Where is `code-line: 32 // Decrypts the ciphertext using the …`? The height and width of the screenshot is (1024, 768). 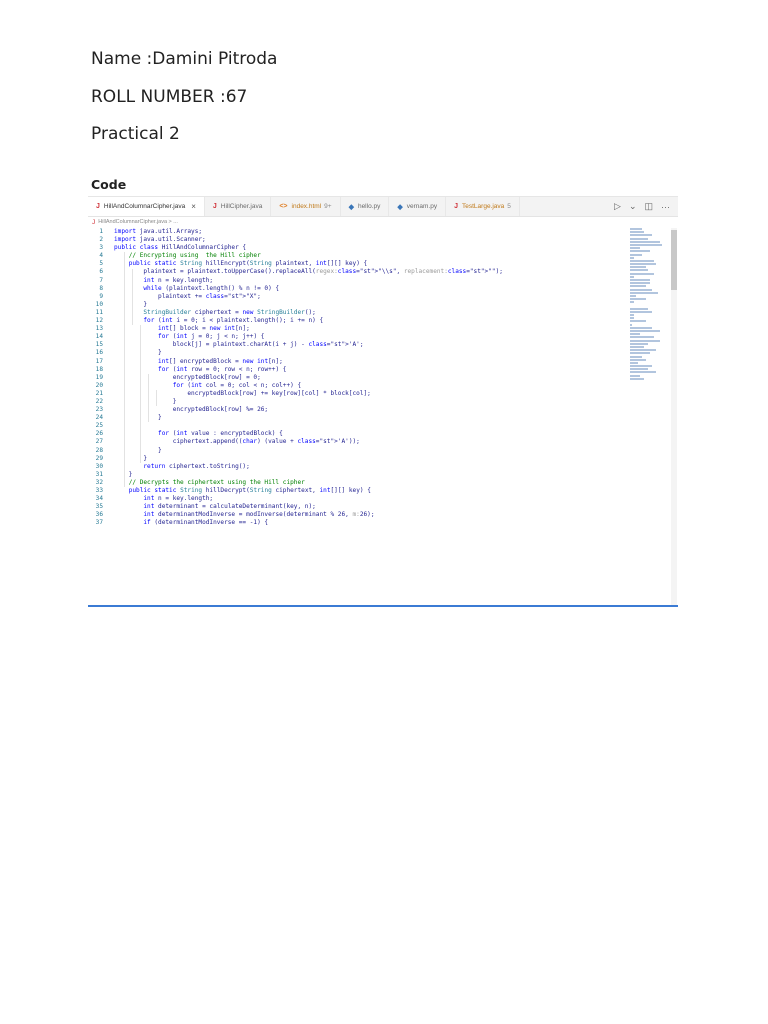
code-line: 32 // Decrypts the ciphertext using the … is located at coordinates (358, 483).